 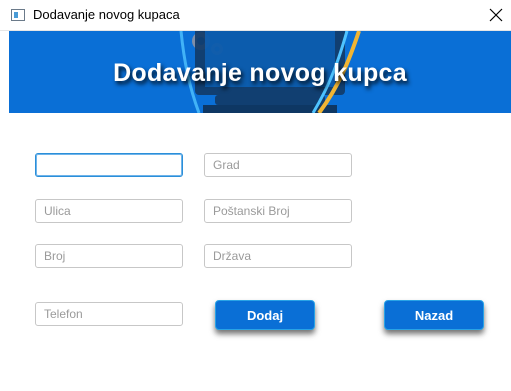 I want to click on back-button: Nazad, so click(x=434, y=315).